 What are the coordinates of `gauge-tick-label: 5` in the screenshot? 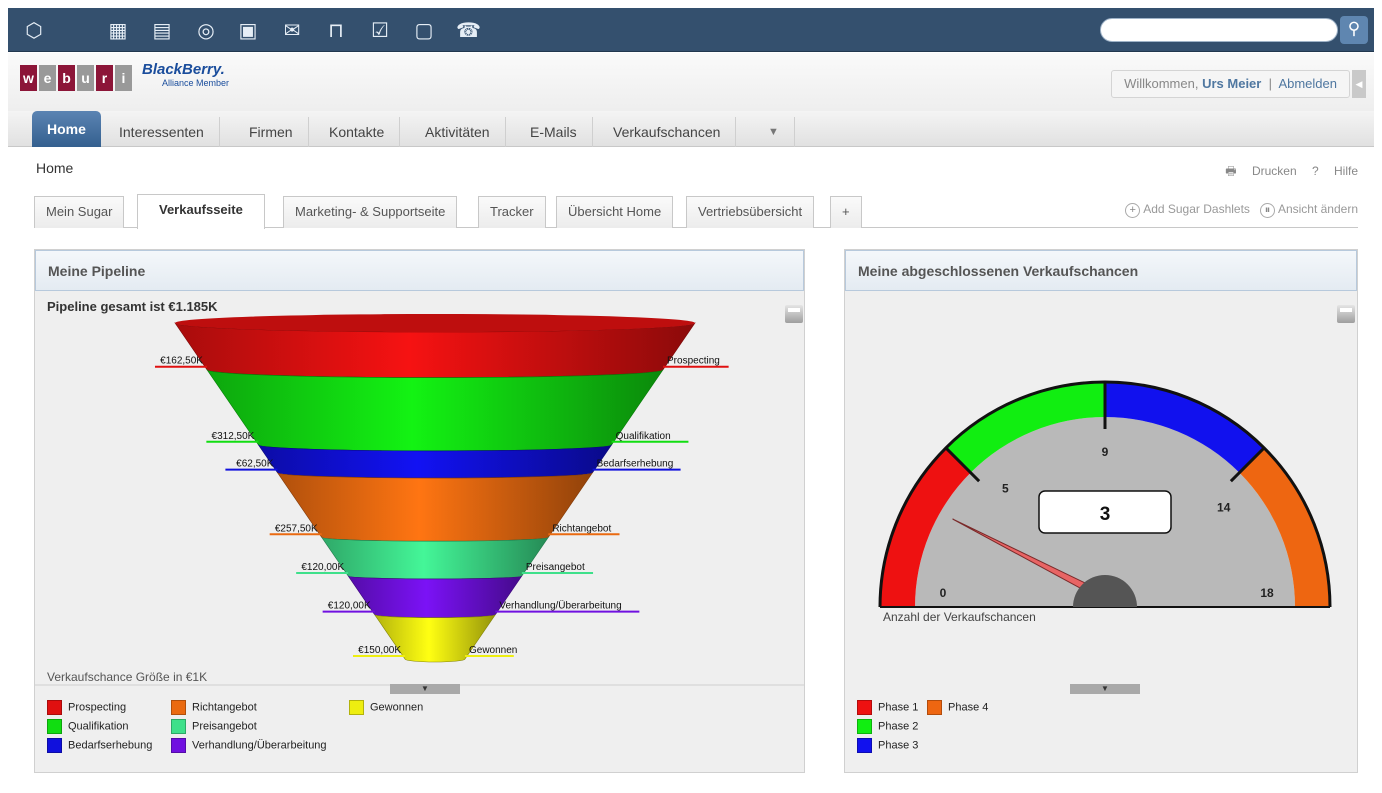 It's located at (1005, 488).